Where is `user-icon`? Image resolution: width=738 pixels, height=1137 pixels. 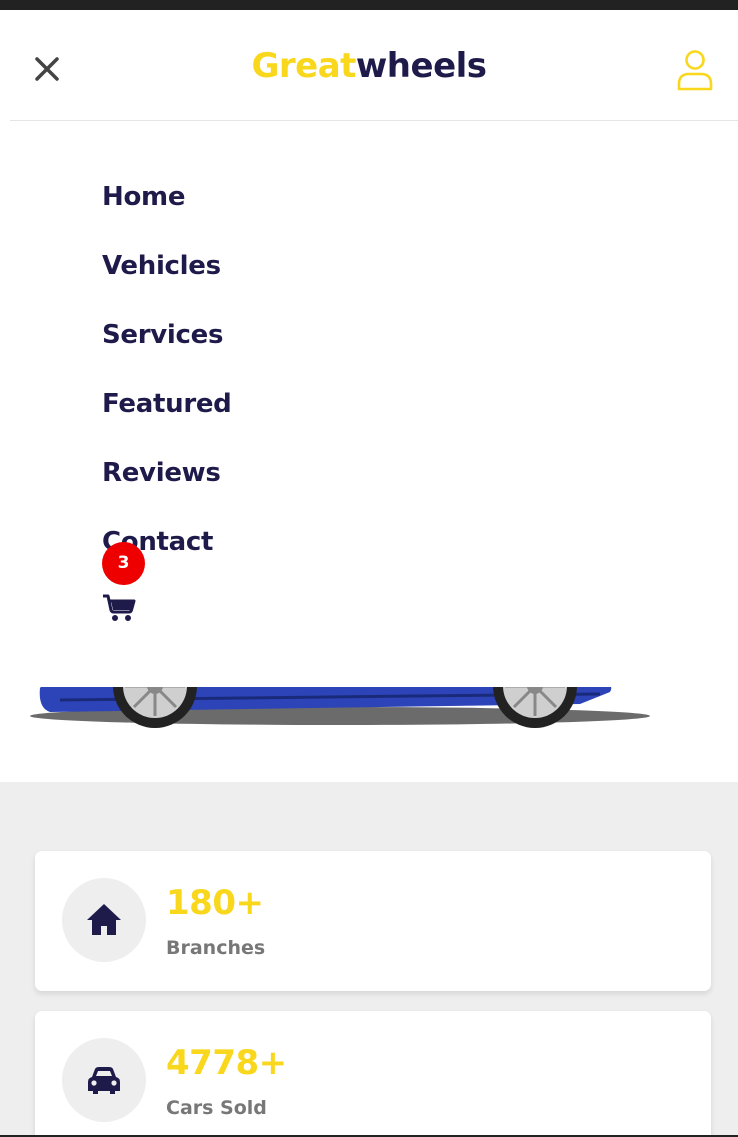
user-icon is located at coordinates (695, 70).